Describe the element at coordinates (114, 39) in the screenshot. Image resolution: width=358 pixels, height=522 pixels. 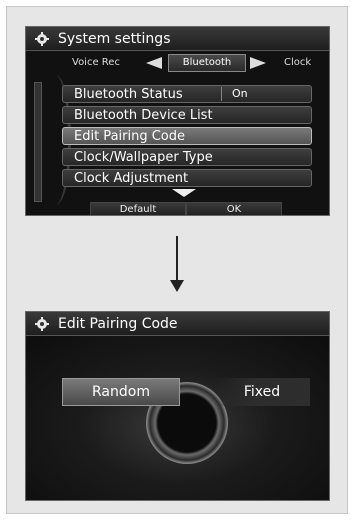
I see `page-title: System settings` at that location.